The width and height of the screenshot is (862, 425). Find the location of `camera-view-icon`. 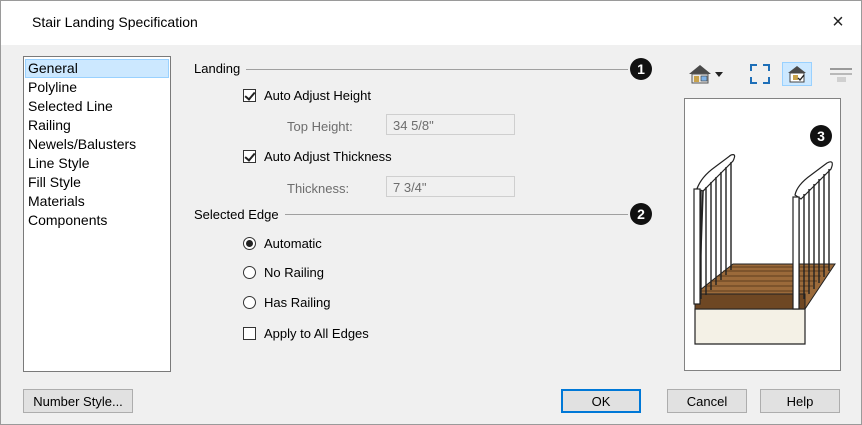

camera-view-icon is located at coordinates (700, 74).